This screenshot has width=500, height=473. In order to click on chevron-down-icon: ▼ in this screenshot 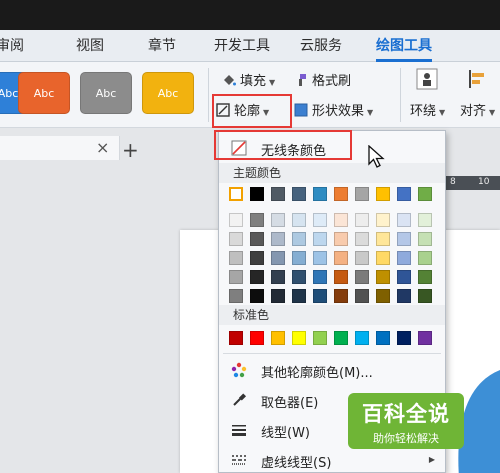, I will do `click(370, 112)`.